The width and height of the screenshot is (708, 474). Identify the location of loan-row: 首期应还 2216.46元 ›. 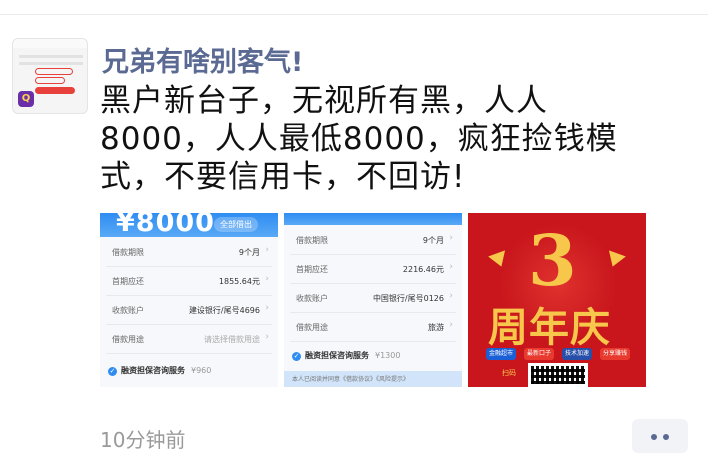
(373, 270).